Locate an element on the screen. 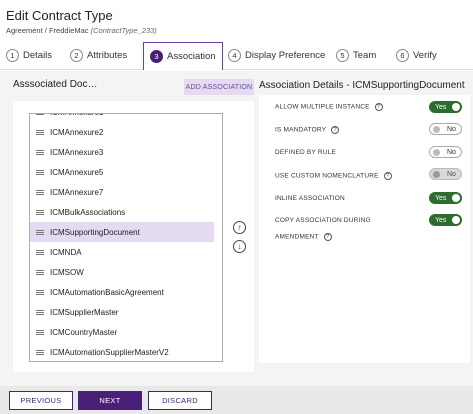 The height and width of the screenshot is (414, 473). list-item: ICMBulkAssociations is located at coordinates (122, 212).